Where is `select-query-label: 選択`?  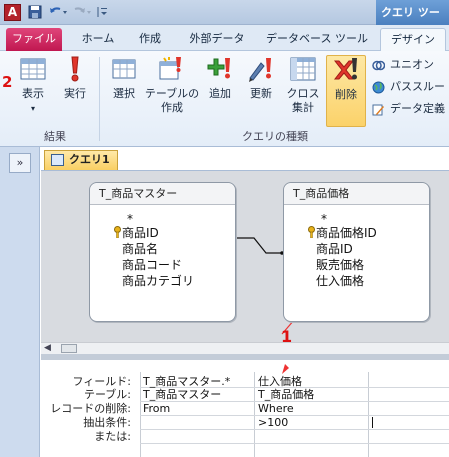 select-query-label: 選択 is located at coordinates (124, 93).